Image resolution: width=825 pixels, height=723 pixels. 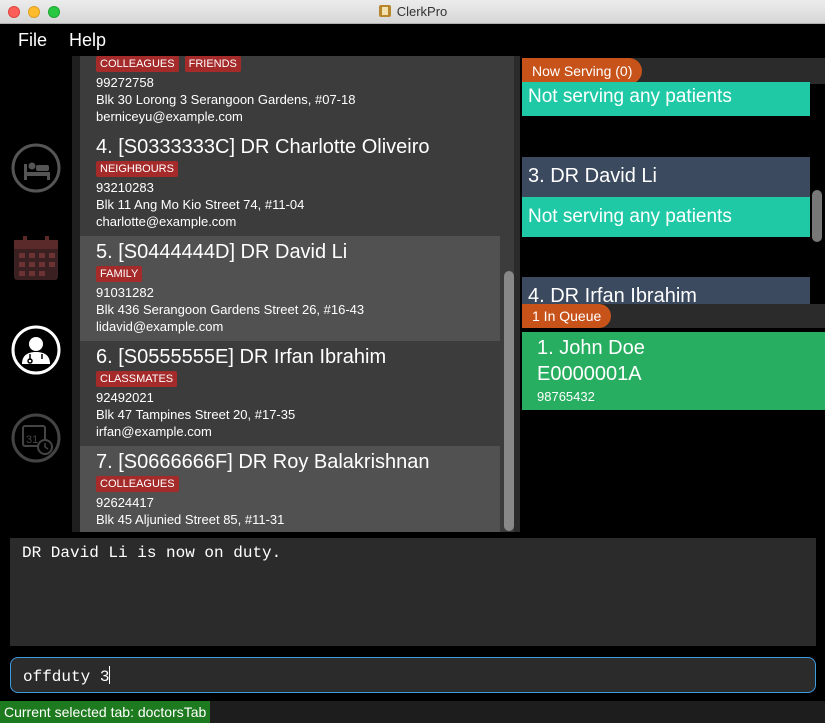 What do you see at coordinates (422, 11) in the screenshot?
I see `window-title: ClerkPro` at bounding box center [422, 11].